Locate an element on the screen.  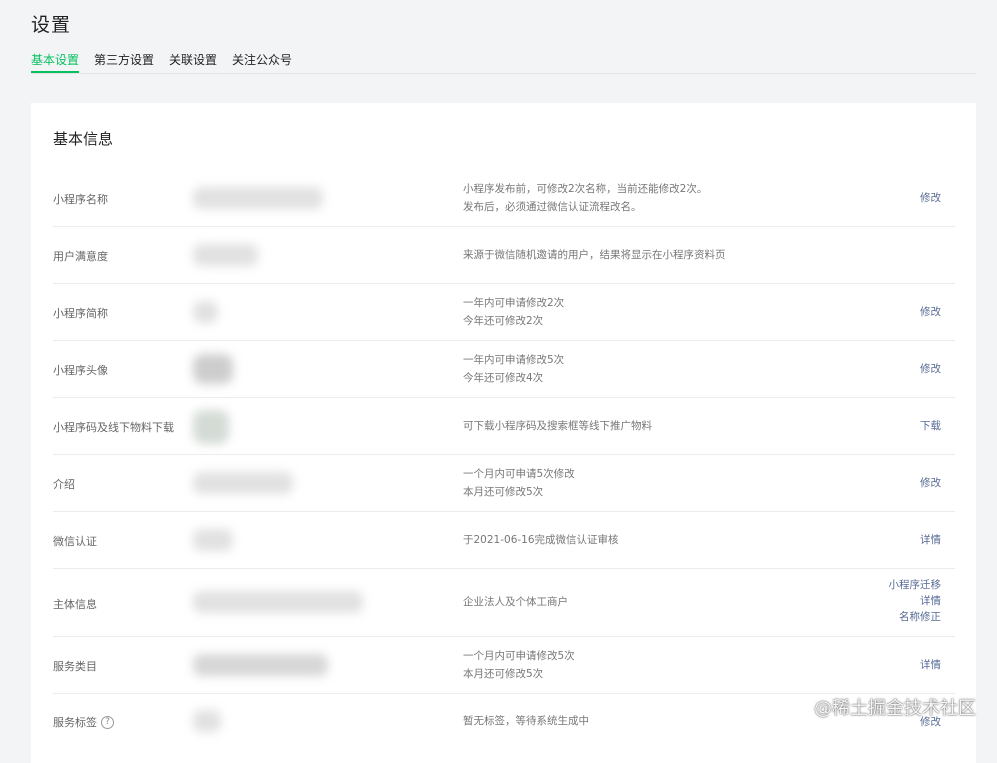
row-user-satisfaction: 用户满意度 来源于微信随机邀请的用户，结果将显示在小程序资料页 is located at coordinates (504, 255).